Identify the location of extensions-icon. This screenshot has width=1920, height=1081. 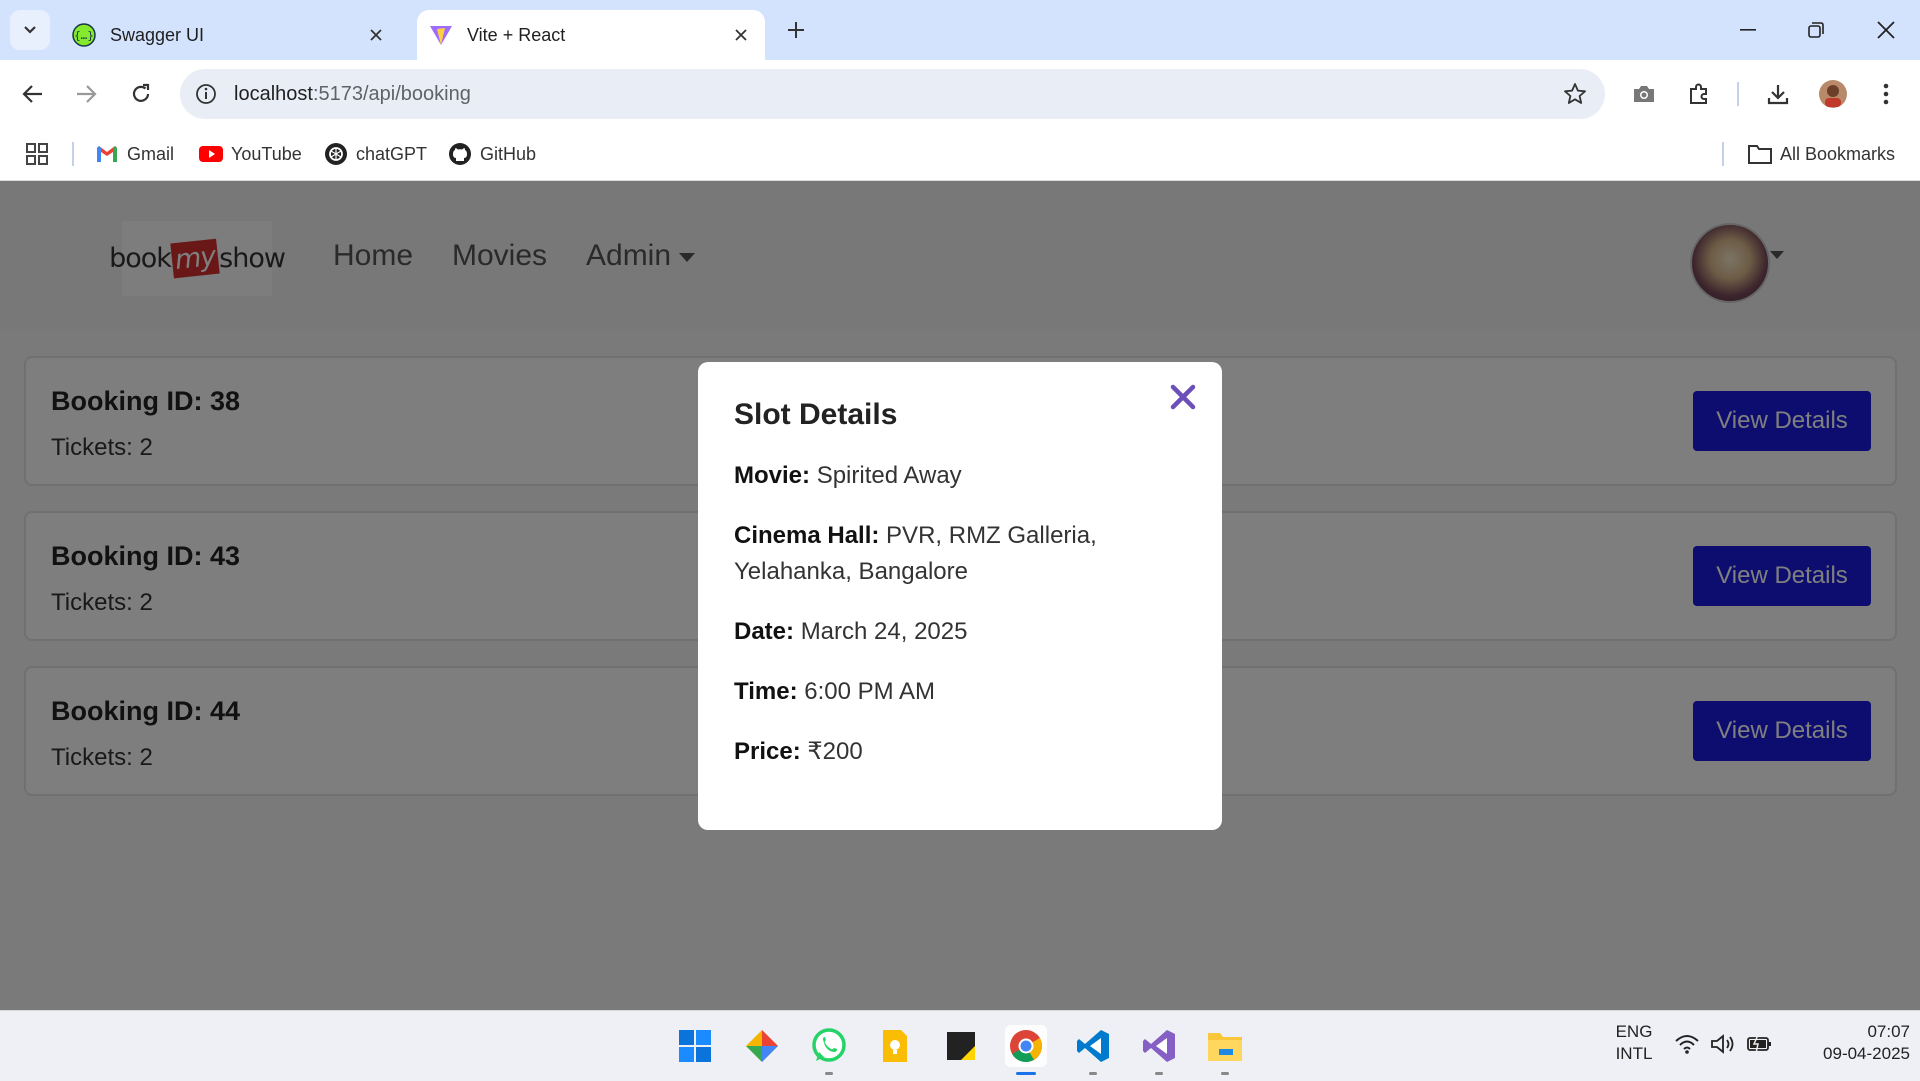
(1699, 94).